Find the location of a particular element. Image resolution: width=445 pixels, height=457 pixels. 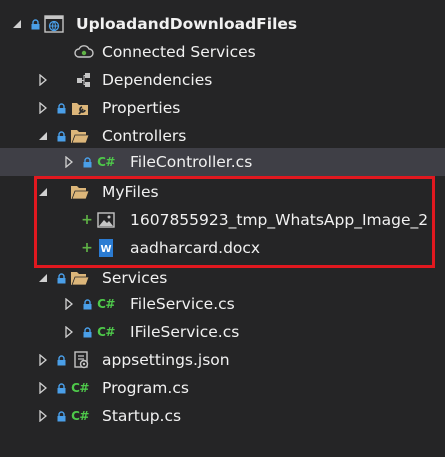

file-controller-label: FileController.cs is located at coordinates (191, 162).